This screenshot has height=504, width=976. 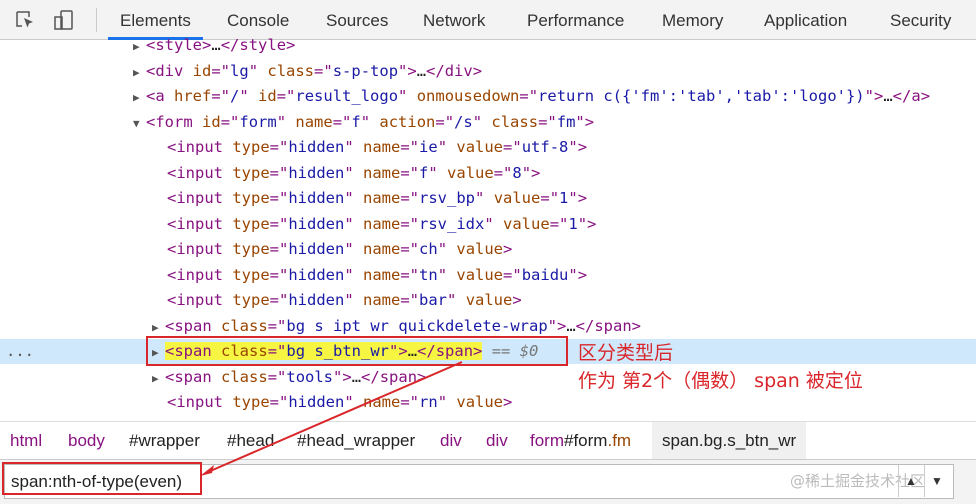 I want to click on markup-token: </, so click(x=585, y=325).